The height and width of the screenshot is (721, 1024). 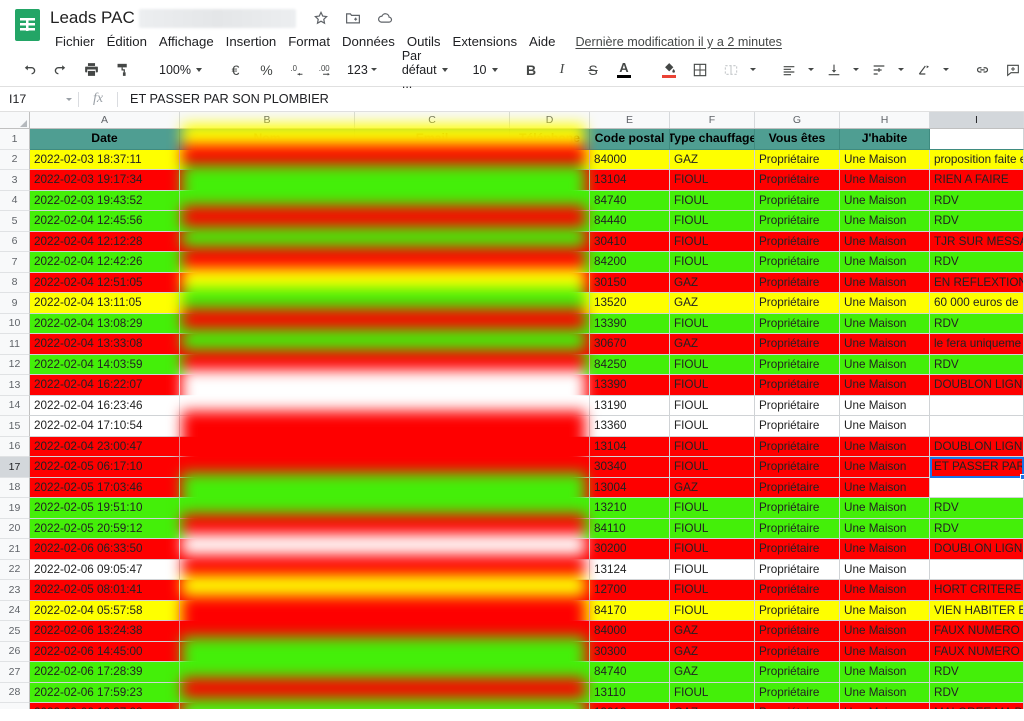 I want to click on row-header: 14, so click(x=15, y=405).